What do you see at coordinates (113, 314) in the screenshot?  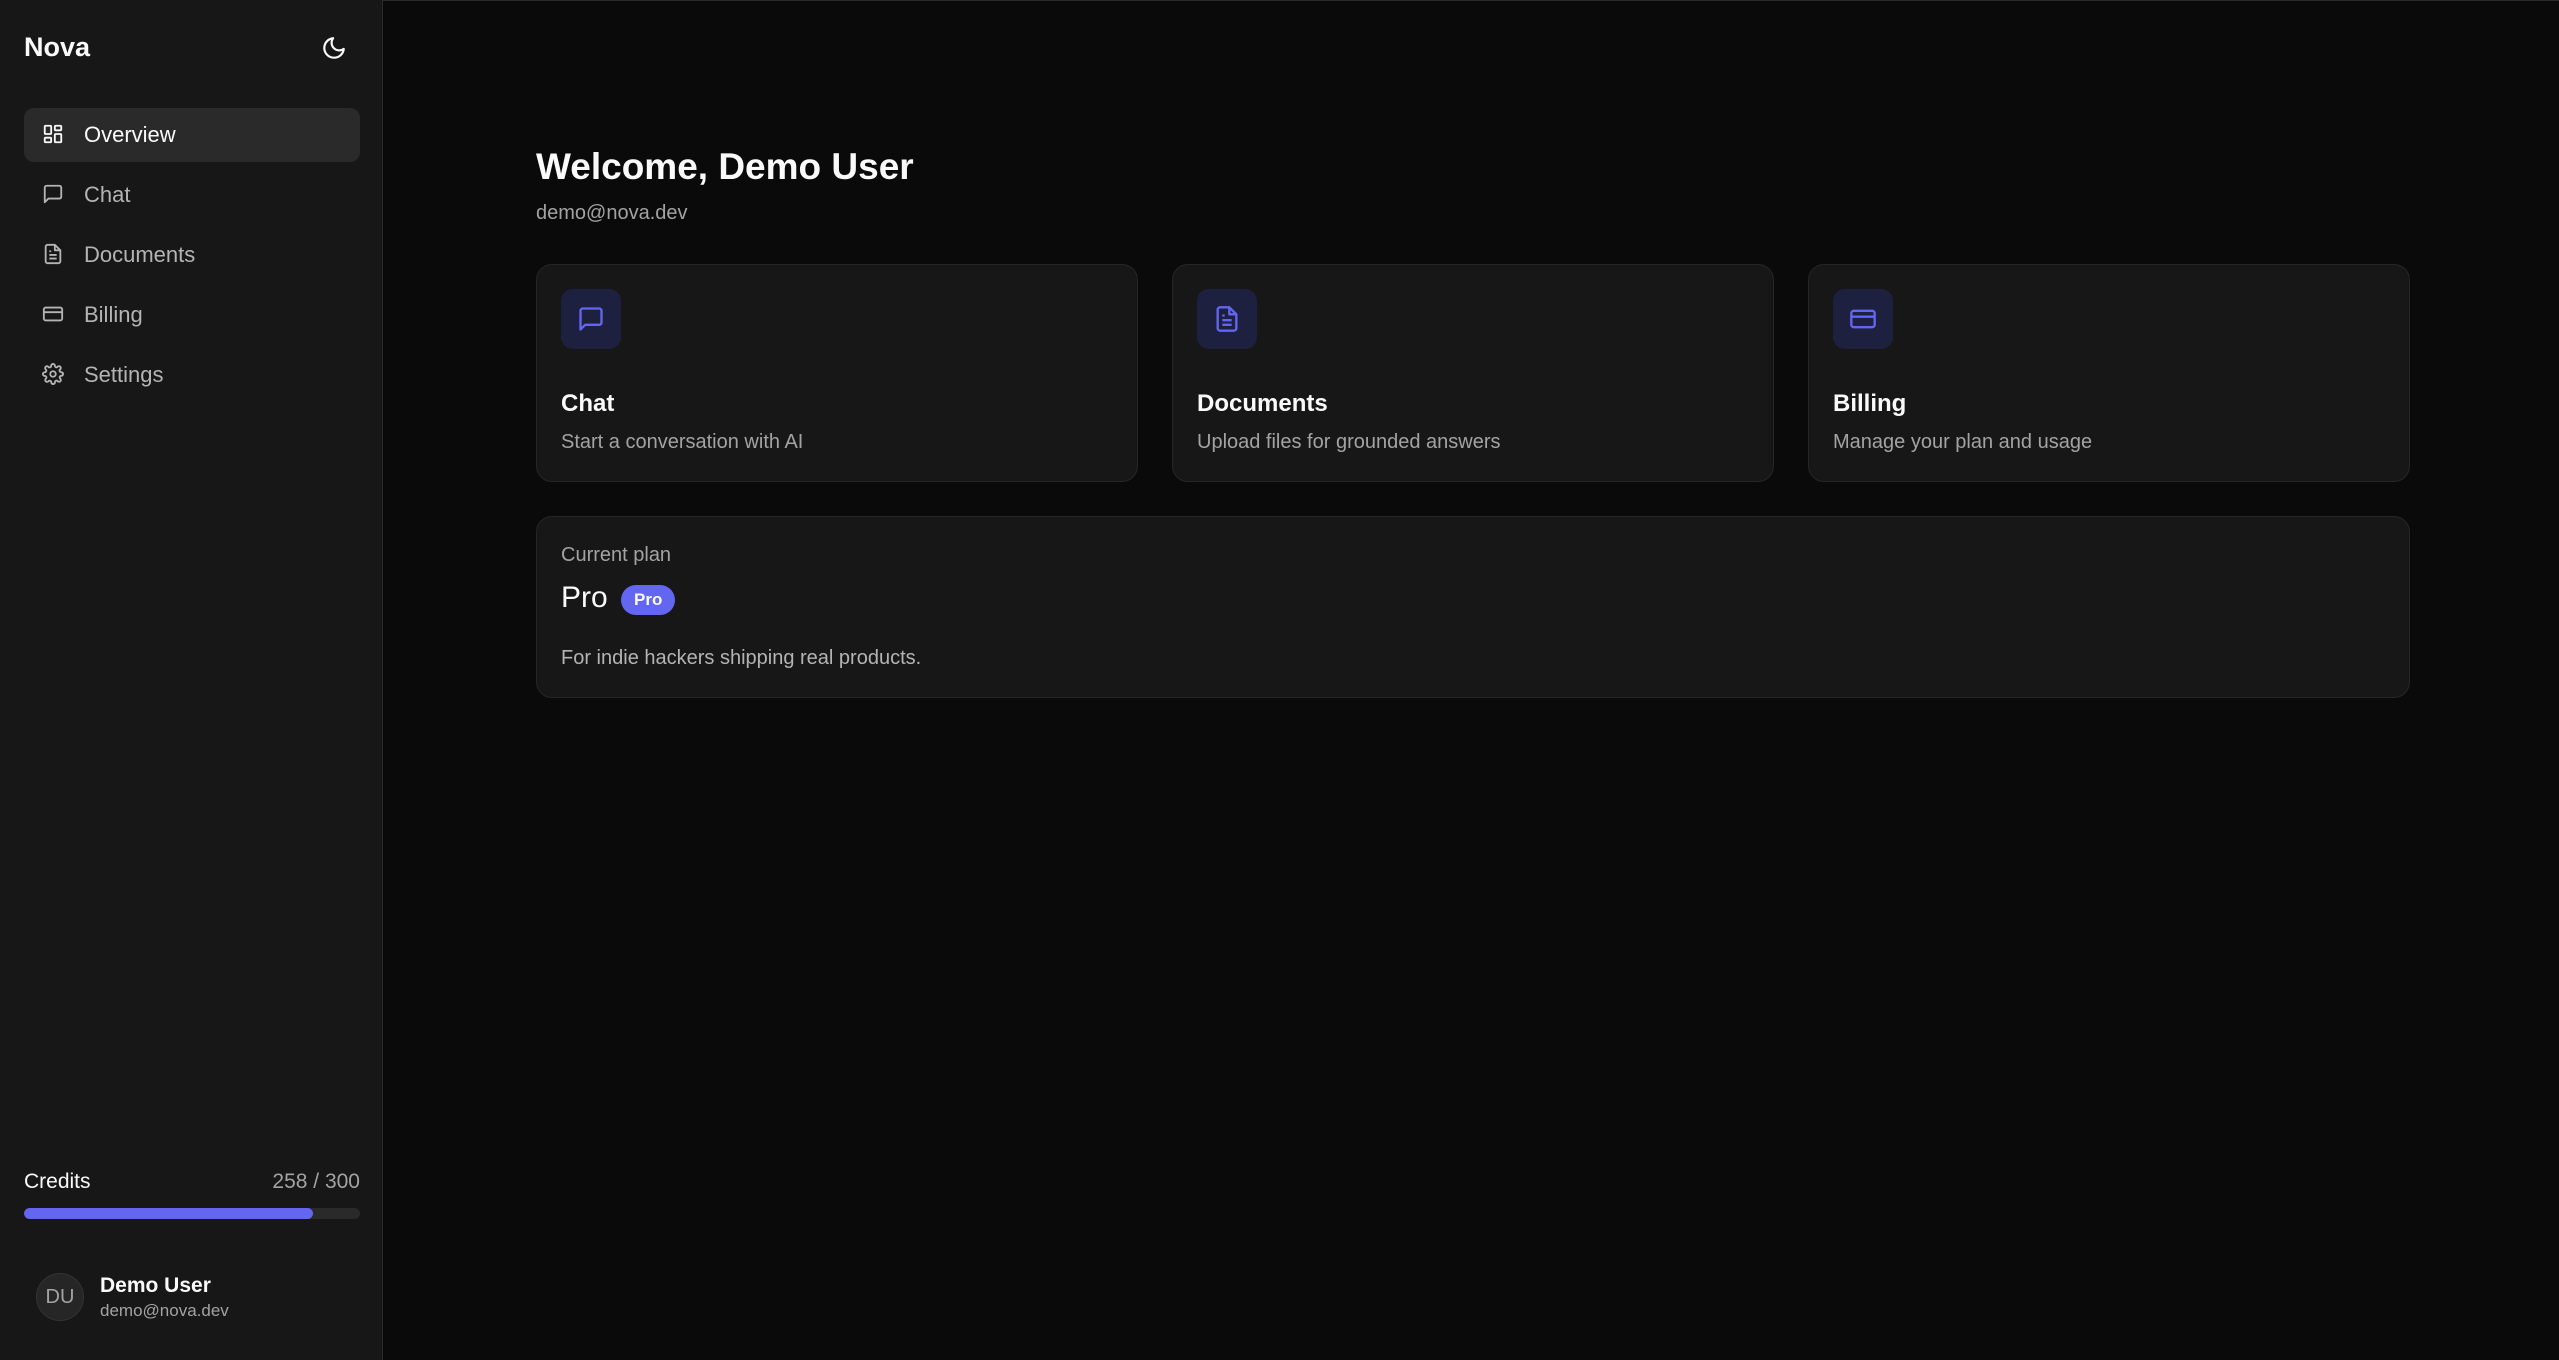 I see `sidebar-item-label: Billing` at bounding box center [113, 314].